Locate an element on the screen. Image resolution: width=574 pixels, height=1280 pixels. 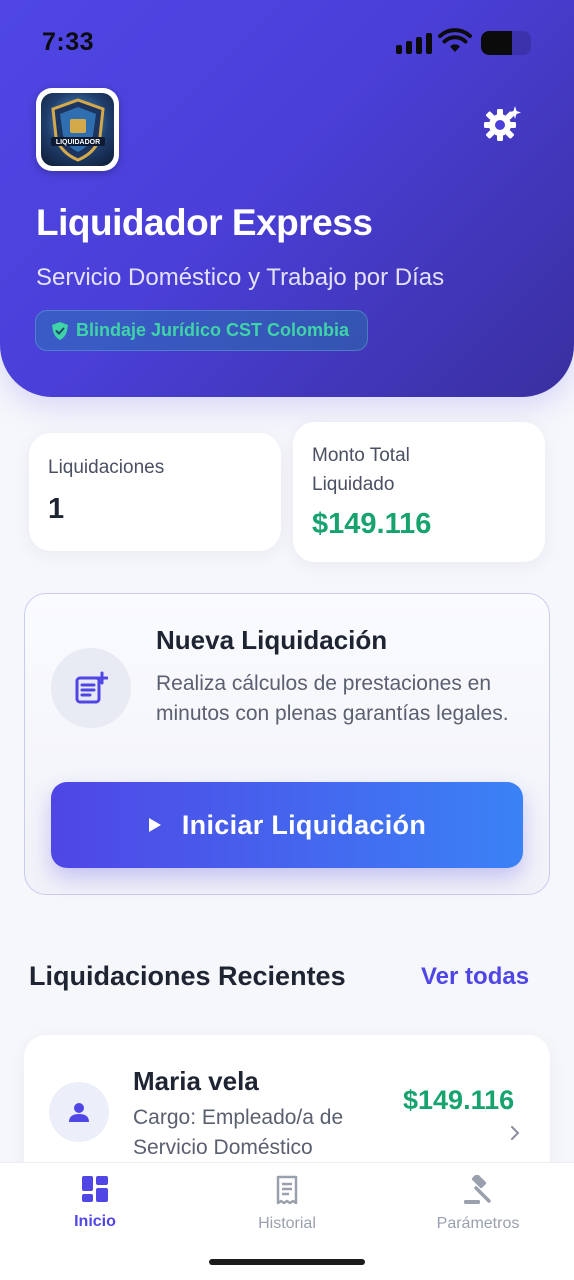
new-liquidation-title: Nueva Liquidación is located at coordinates (272, 640).